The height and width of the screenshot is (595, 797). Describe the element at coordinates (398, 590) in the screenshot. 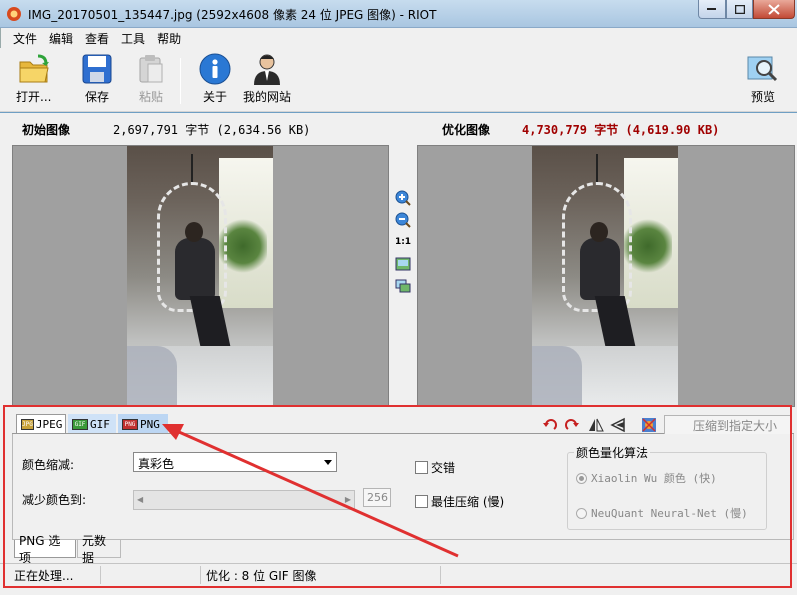

I see `window-bottom-edge` at that location.